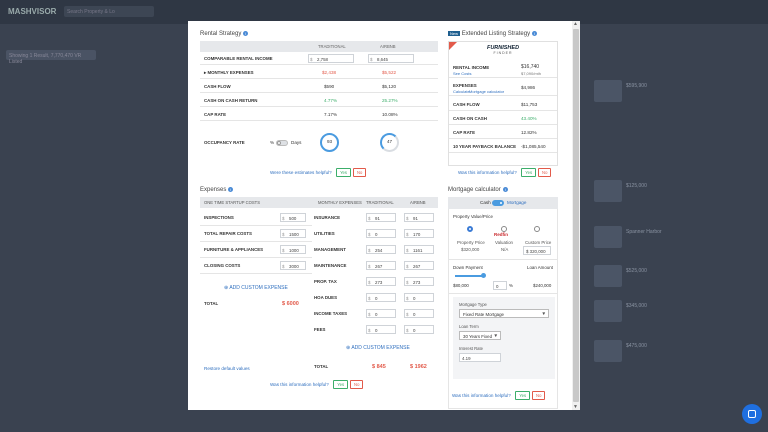  Describe the element at coordinates (32, 11) in the screenshot. I see `site-logo: MASHVISOR` at that location.